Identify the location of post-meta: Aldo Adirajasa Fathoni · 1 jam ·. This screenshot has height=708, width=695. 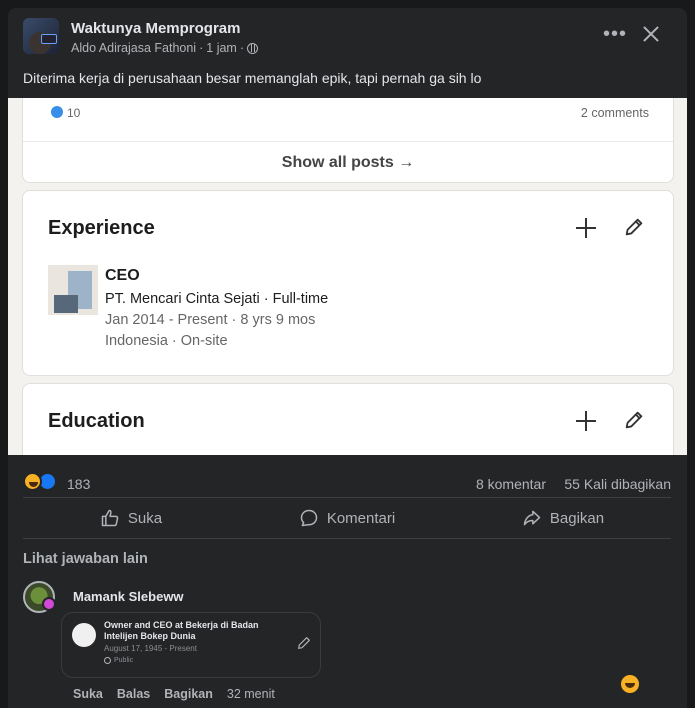
(165, 48).